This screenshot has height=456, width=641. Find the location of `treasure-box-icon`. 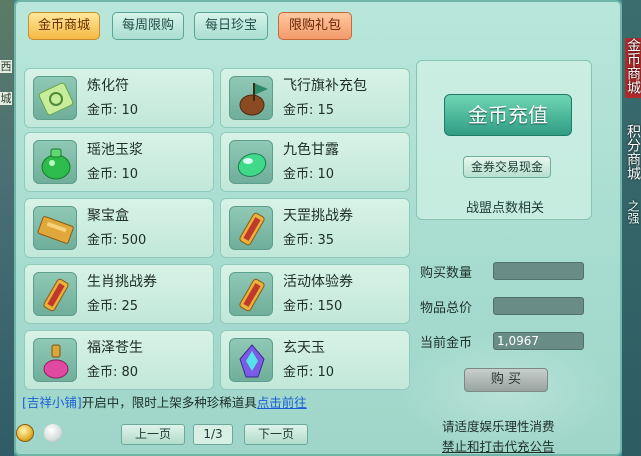

treasure-box-icon is located at coordinates (55, 228).